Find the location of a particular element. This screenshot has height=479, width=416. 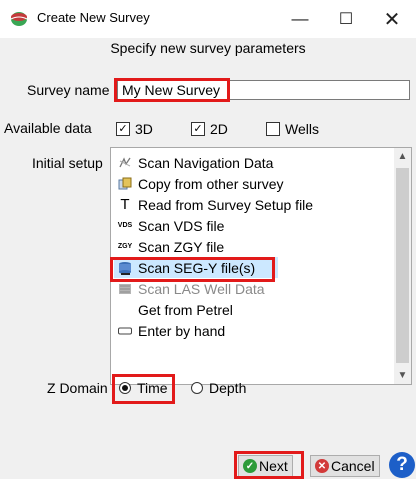

cancel-button-label: Cancel is located at coordinates (353, 466).